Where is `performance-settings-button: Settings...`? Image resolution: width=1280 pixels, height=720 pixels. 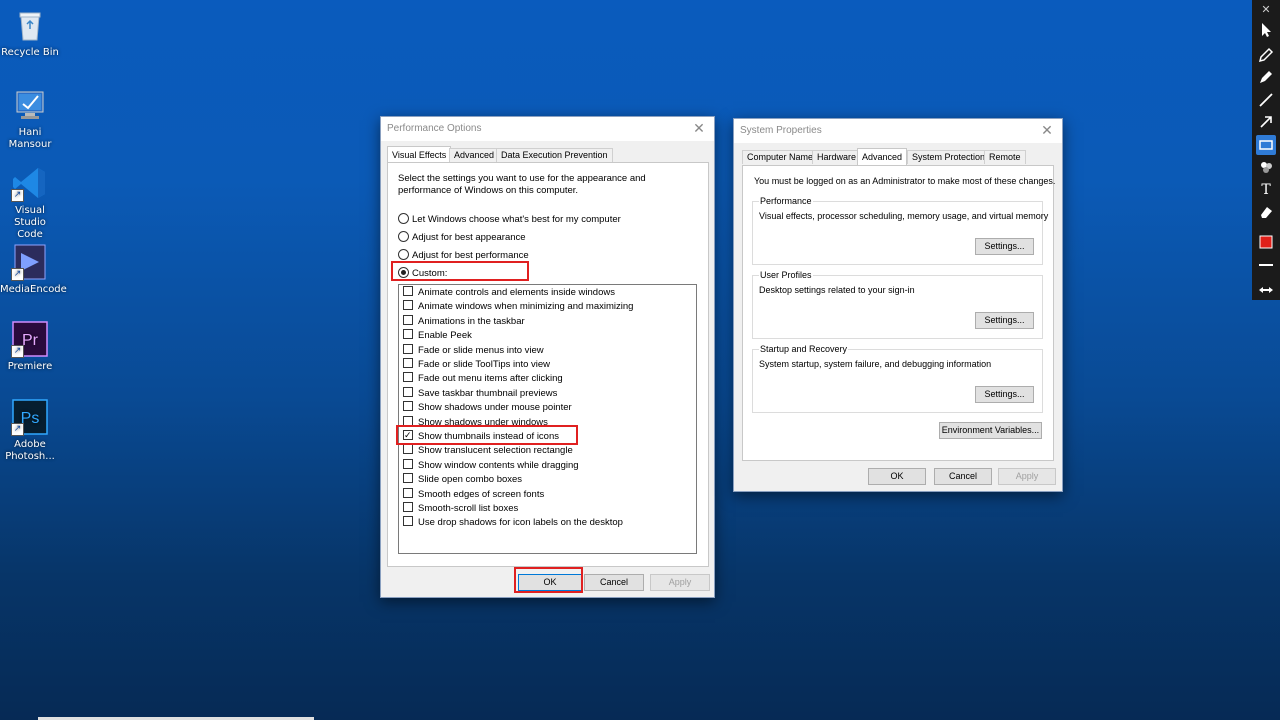 performance-settings-button: Settings... is located at coordinates (1004, 246).